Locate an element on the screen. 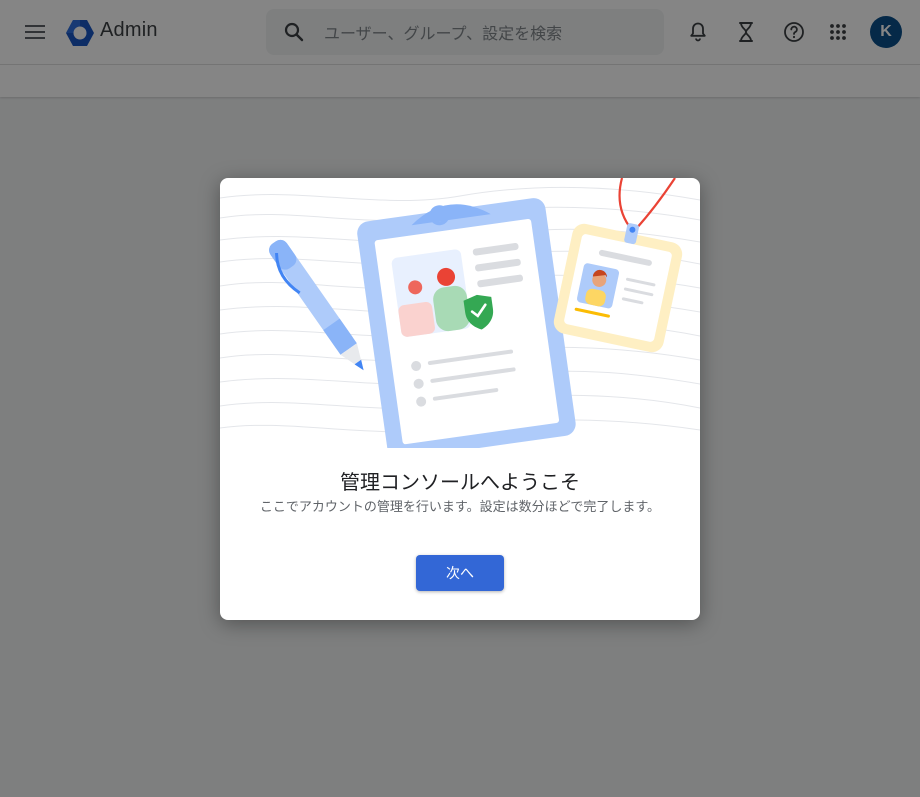 The image size is (920, 797). dialog-description: ここでアカウントの管理を行います。設定は数分ほどで完了します。 is located at coordinates (460, 507).